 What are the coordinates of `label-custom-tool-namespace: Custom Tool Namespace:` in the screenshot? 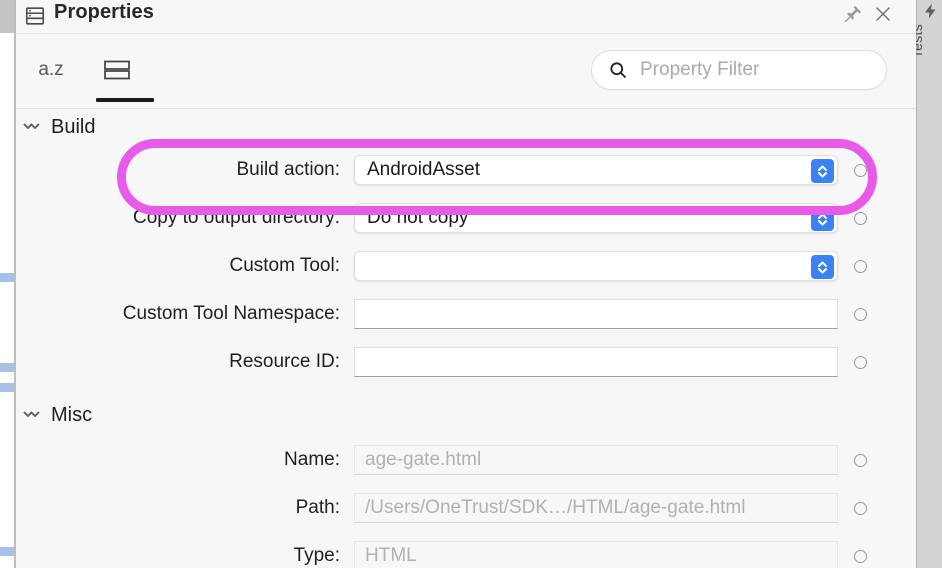 It's located at (231, 313).